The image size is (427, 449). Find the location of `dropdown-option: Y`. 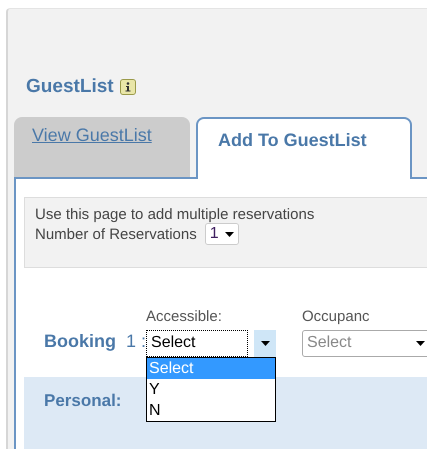

dropdown-option: Y is located at coordinates (211, 389).